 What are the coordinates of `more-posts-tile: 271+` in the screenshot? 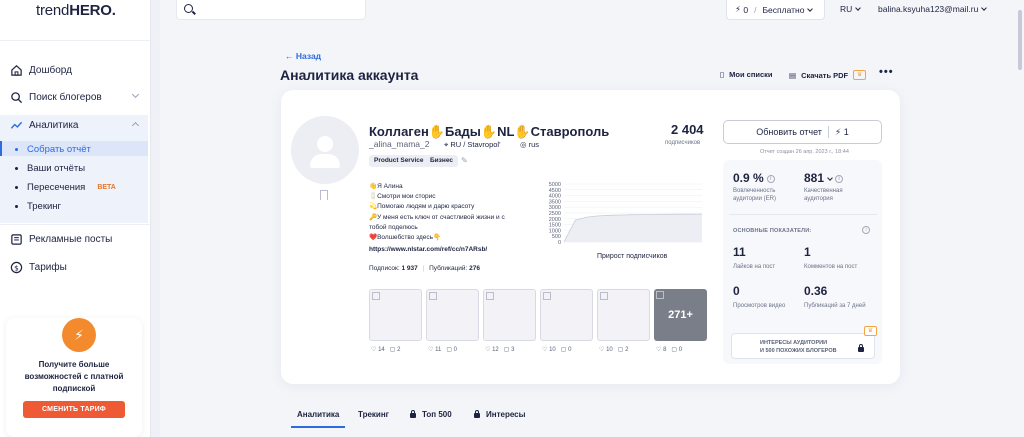 It's located at (680, 315).